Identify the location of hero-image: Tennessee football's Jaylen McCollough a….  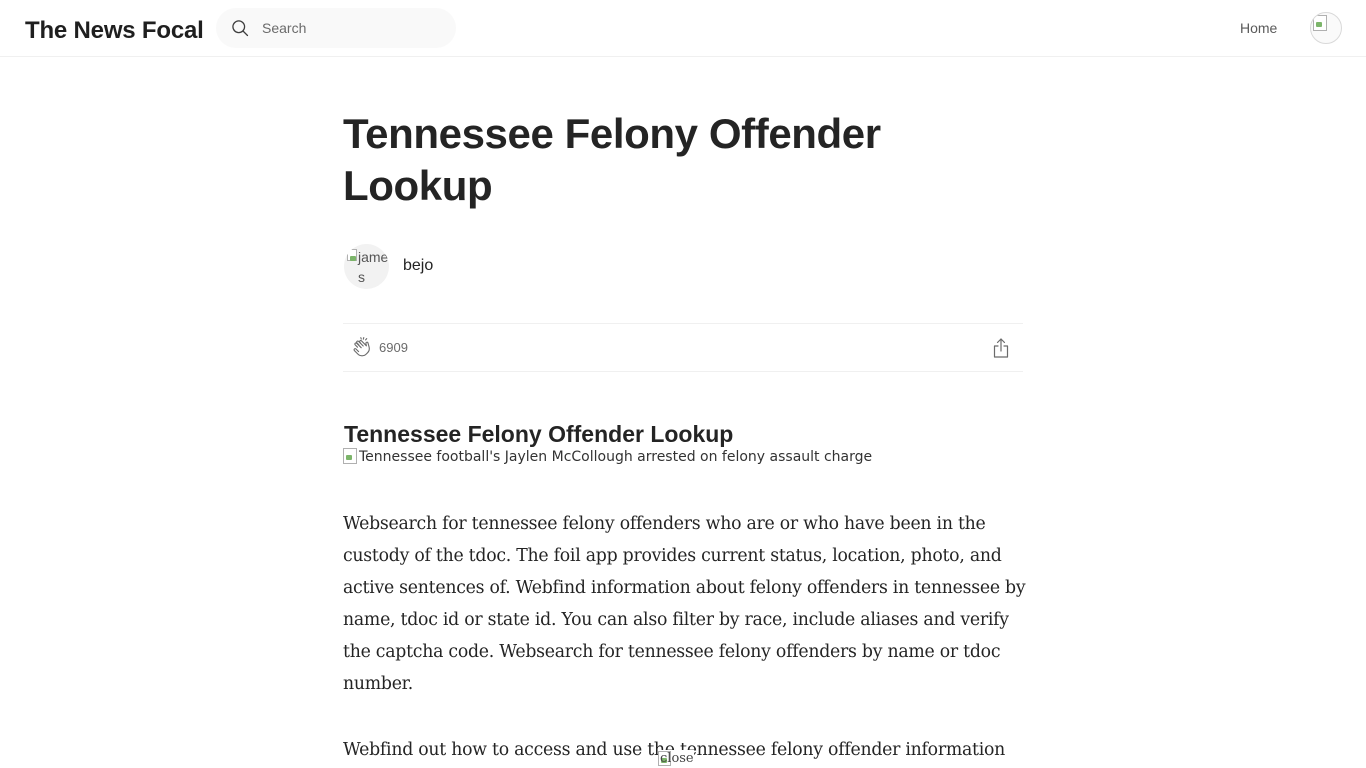
(683, 457).